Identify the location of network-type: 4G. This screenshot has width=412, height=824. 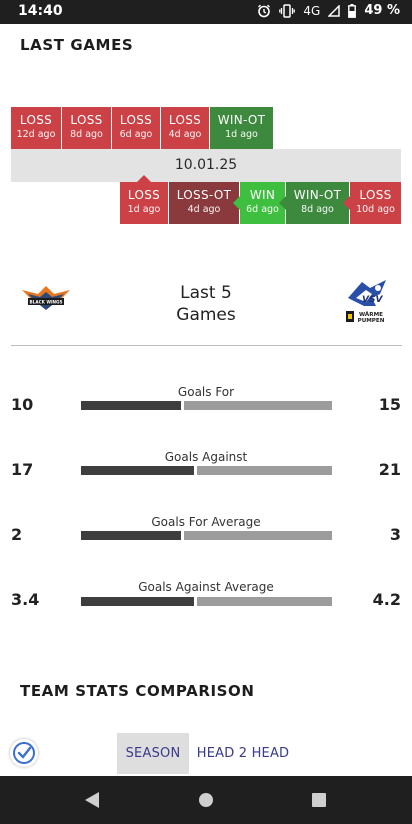
(312, 10).